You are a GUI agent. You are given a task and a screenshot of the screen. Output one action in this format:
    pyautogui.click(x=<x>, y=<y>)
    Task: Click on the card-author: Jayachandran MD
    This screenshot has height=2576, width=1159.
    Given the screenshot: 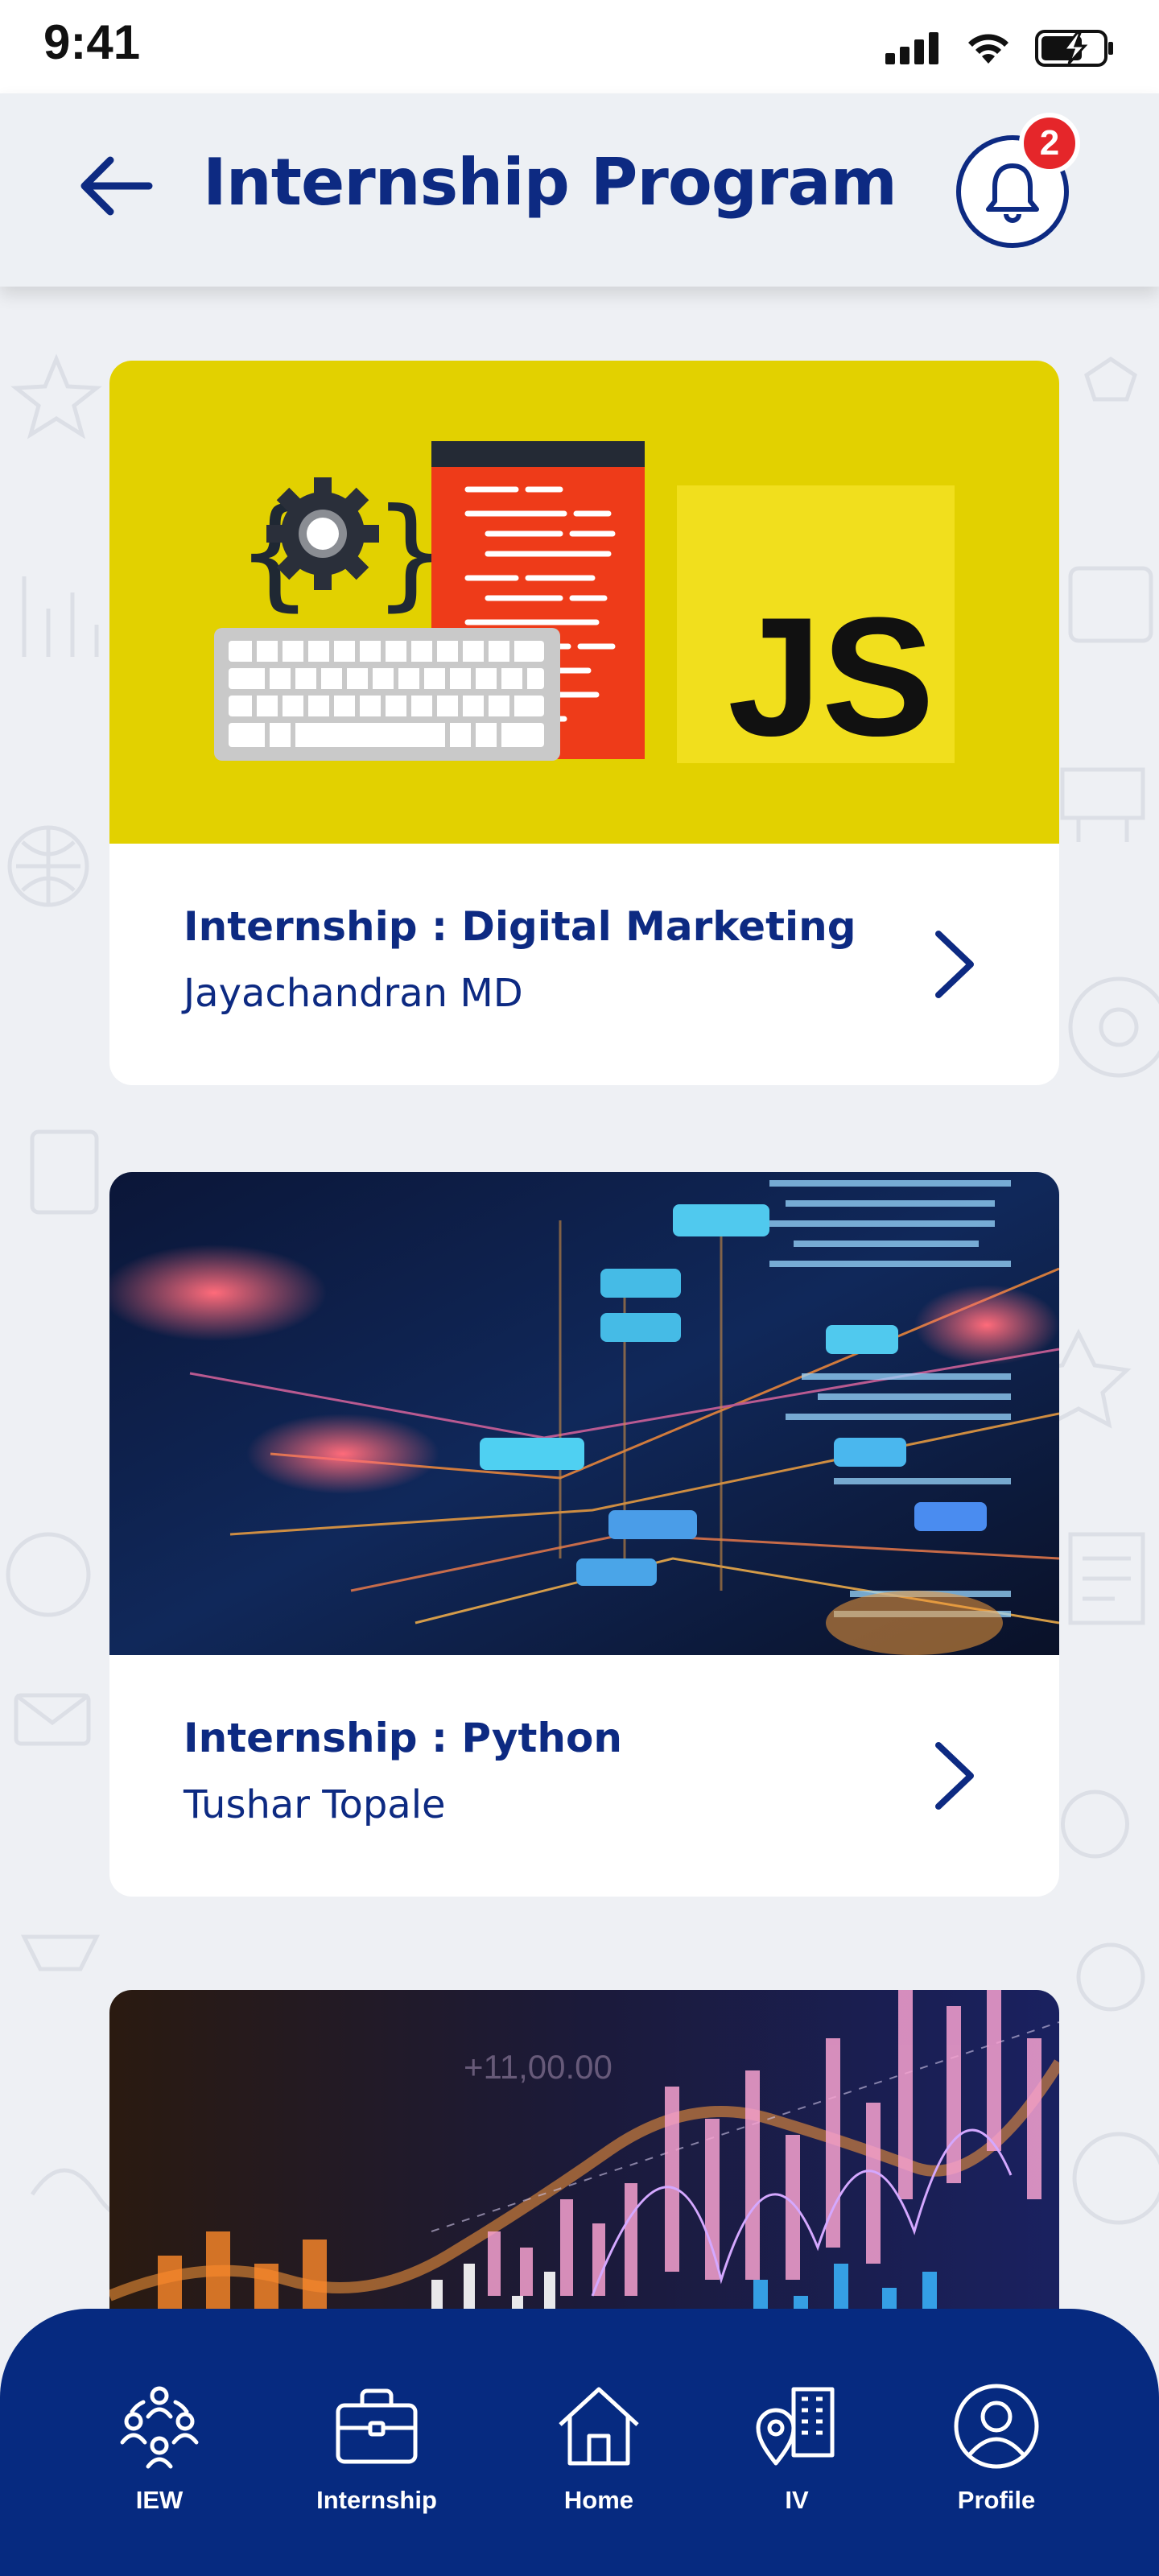 What is the action you would take?
    pyautogui.click(x=353, y=993)
    